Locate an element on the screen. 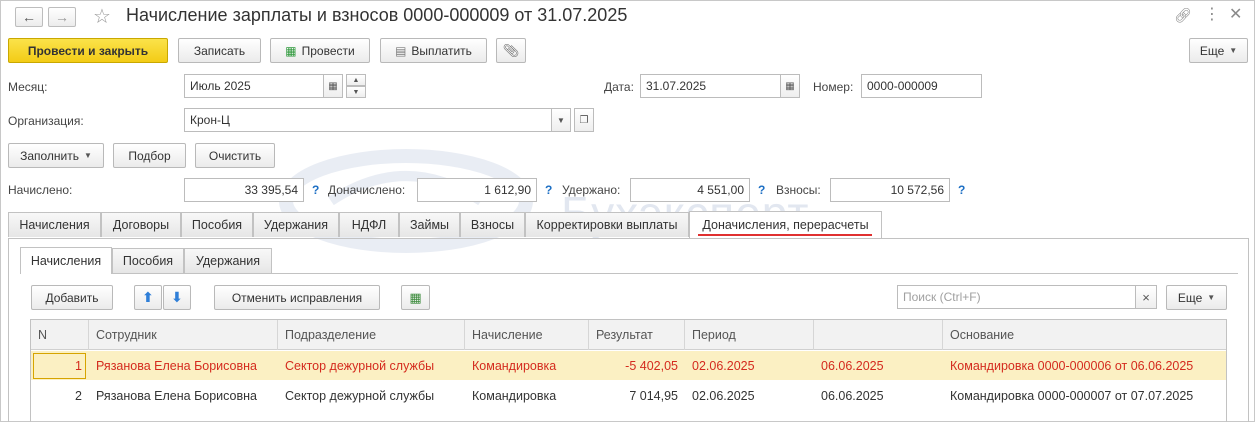 This screenshot has height=422, width=1255. tab-deductions: Удержания is located at coordinates (296, 224).